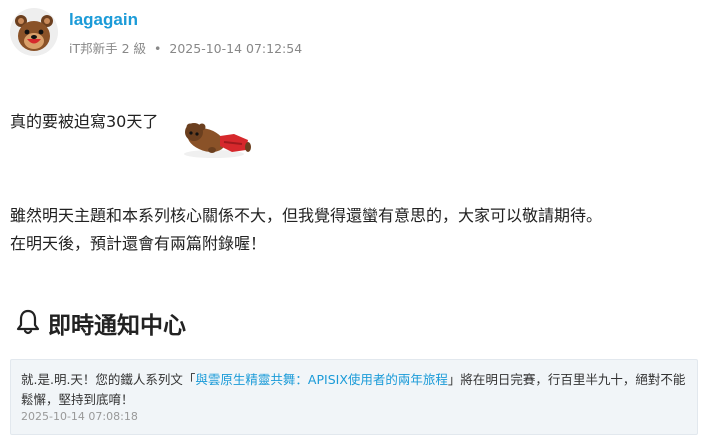  Describe the element at coordinates (138, 243) in the screenshot. I see `content-line-3: 在明天後，預計還會有兩篇附錄喔！` at that location.